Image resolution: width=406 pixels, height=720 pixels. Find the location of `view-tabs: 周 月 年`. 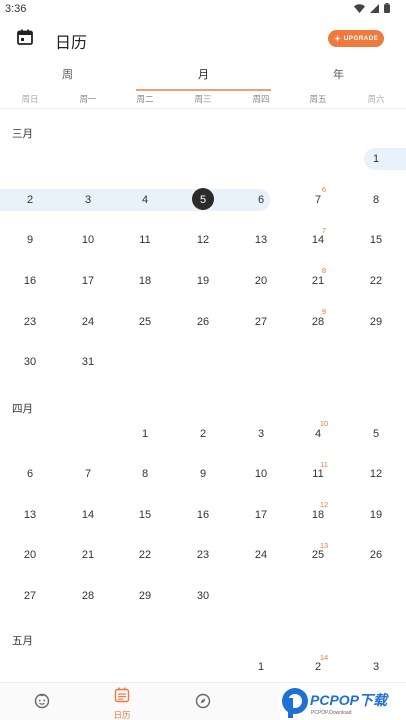

view-tabs: 周 月 年 is located at coordinates (203, 77).